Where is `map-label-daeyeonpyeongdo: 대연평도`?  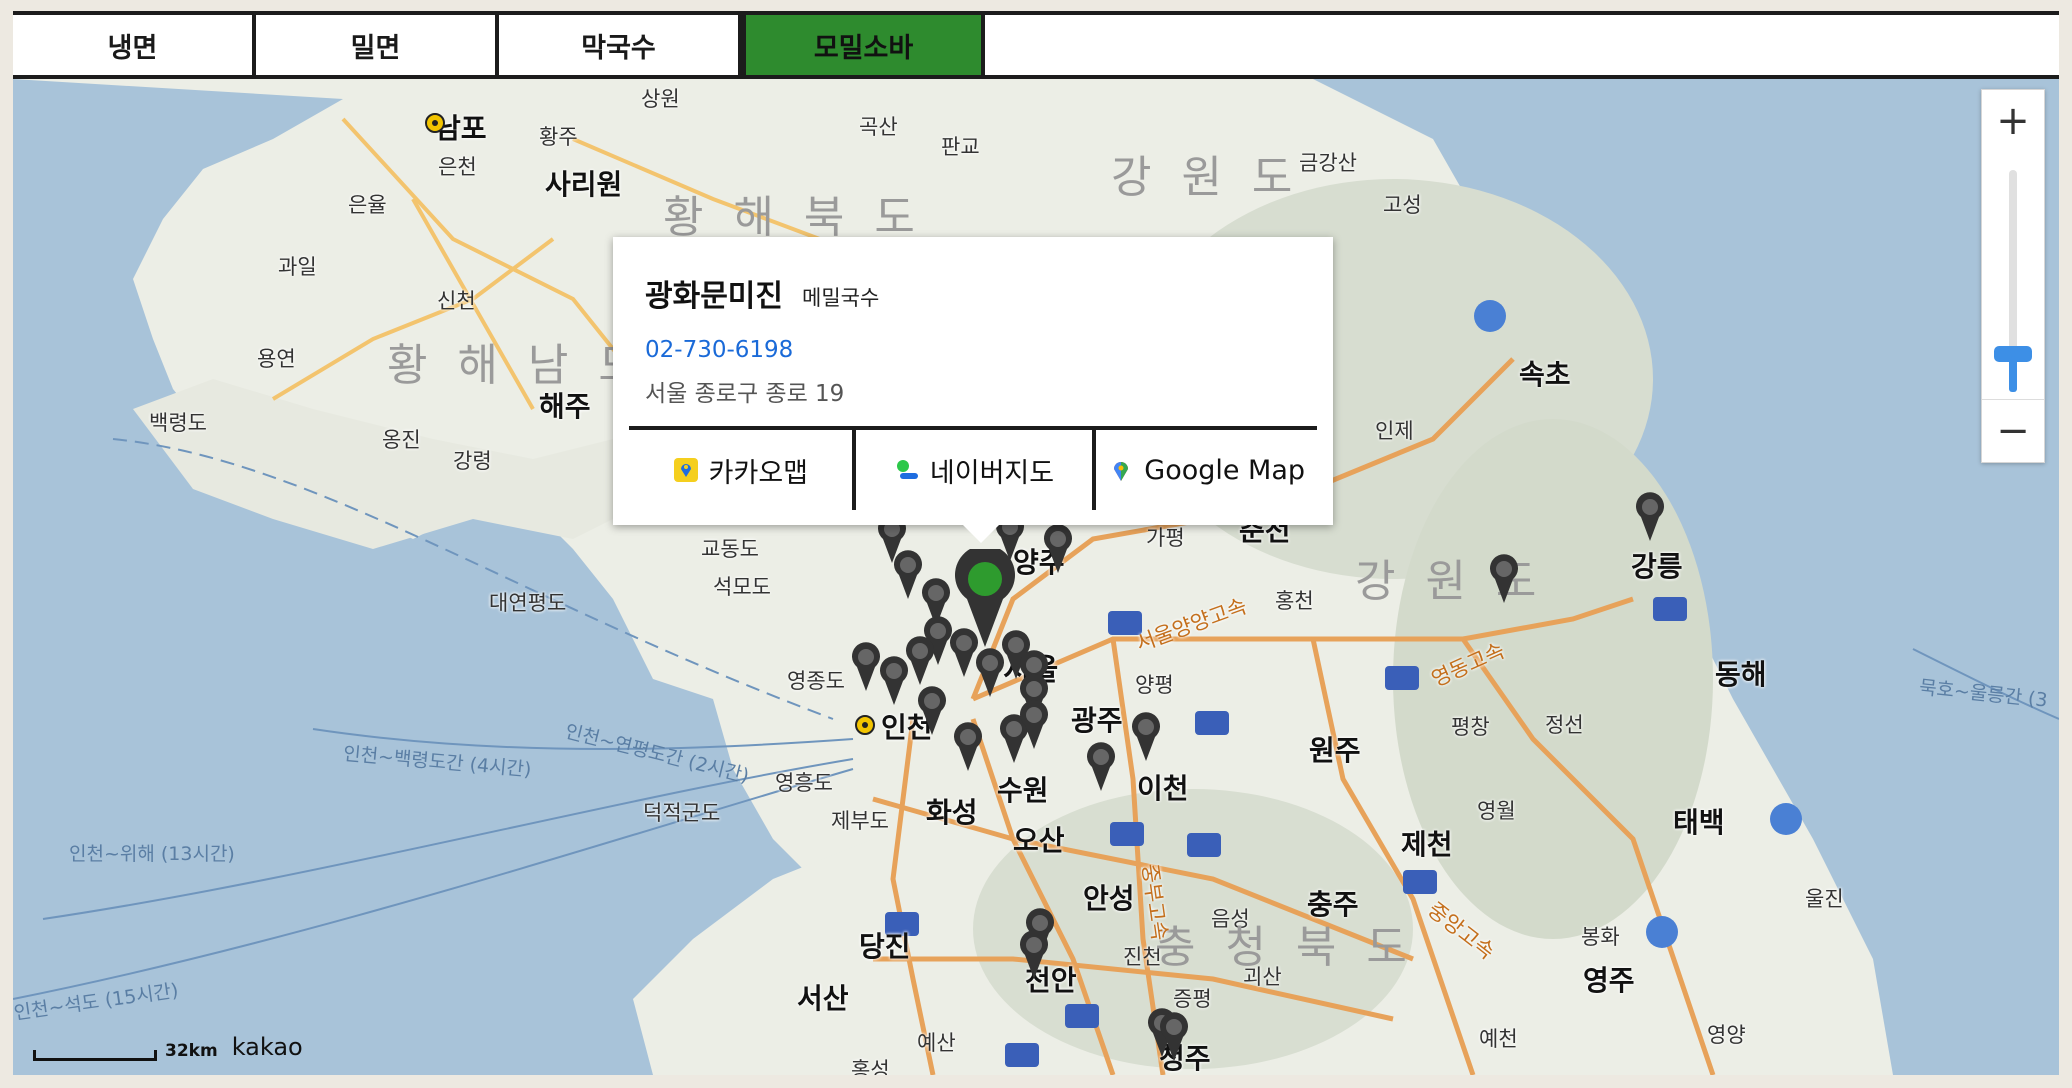
map-label-daeyeonpyeongdo: 대연평도 is located at coordinates (528, 603).